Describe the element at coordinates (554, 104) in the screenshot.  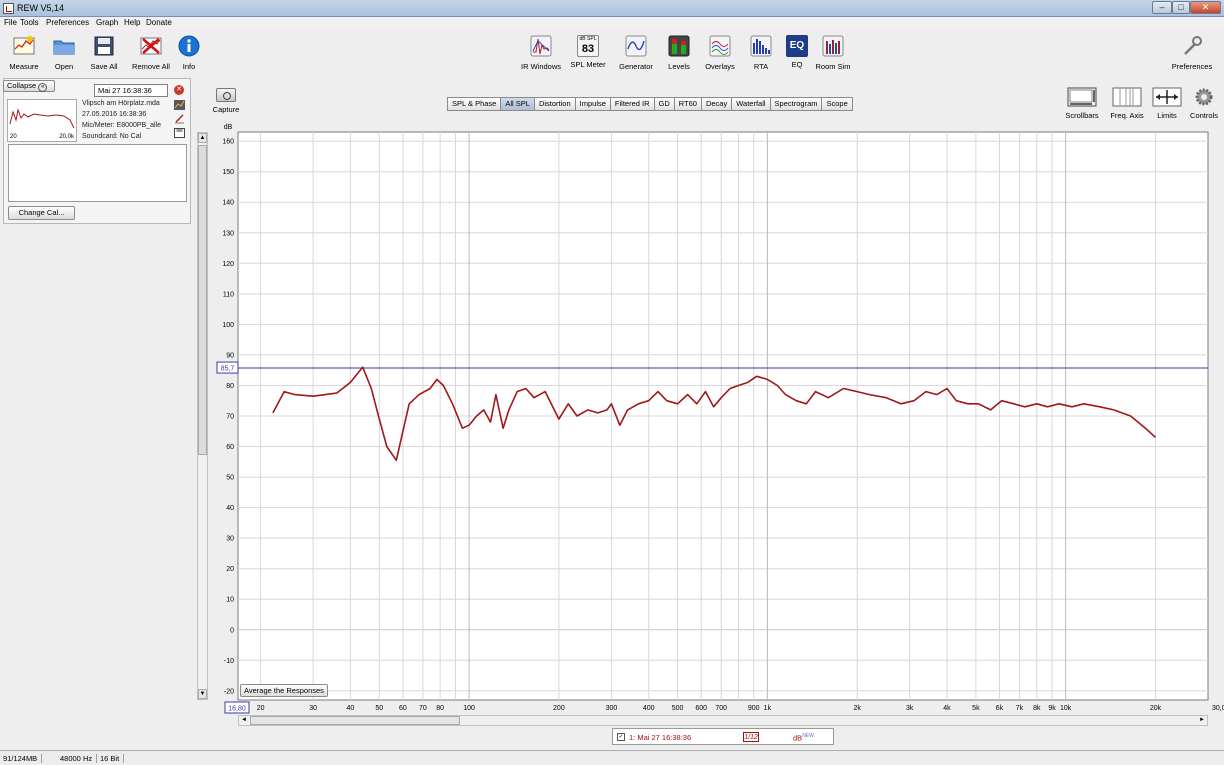
I see `tab-distortion: Distortion` at that location.